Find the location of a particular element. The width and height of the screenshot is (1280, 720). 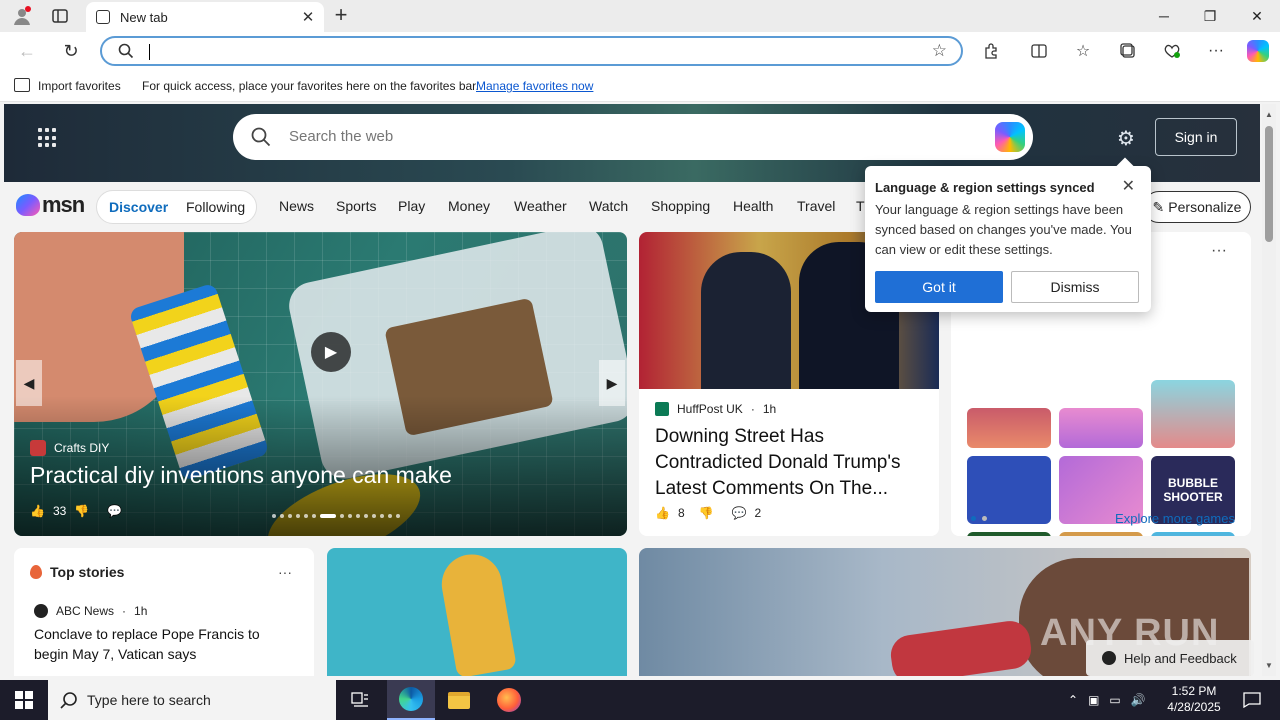

web-search-box: Search the web is located at coordinates (633, 137).